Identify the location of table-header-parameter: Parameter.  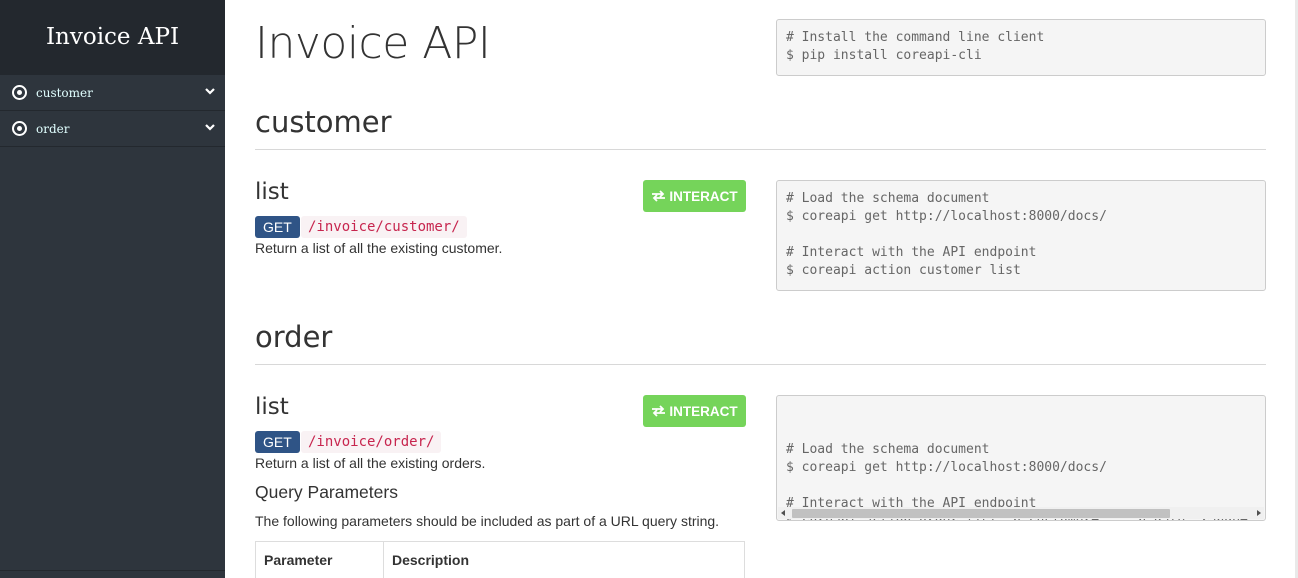
(320, 560).